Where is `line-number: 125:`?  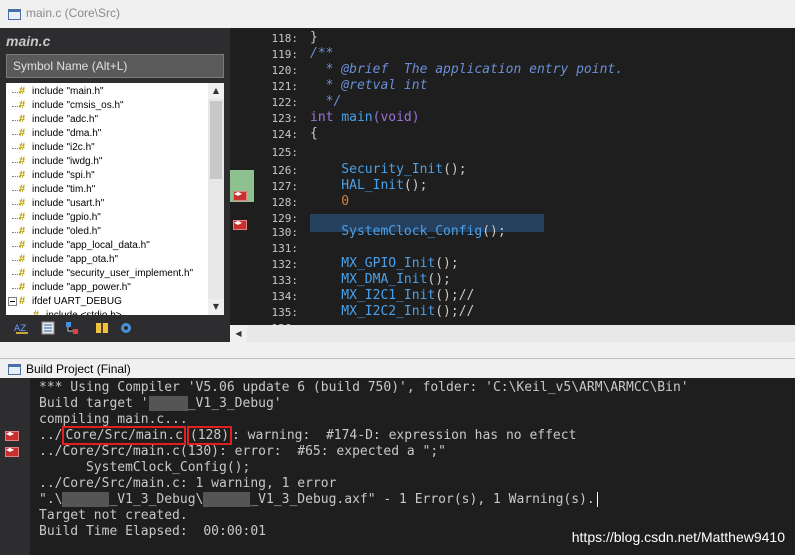
line-number: 125: is located at coordinates (285, 152).